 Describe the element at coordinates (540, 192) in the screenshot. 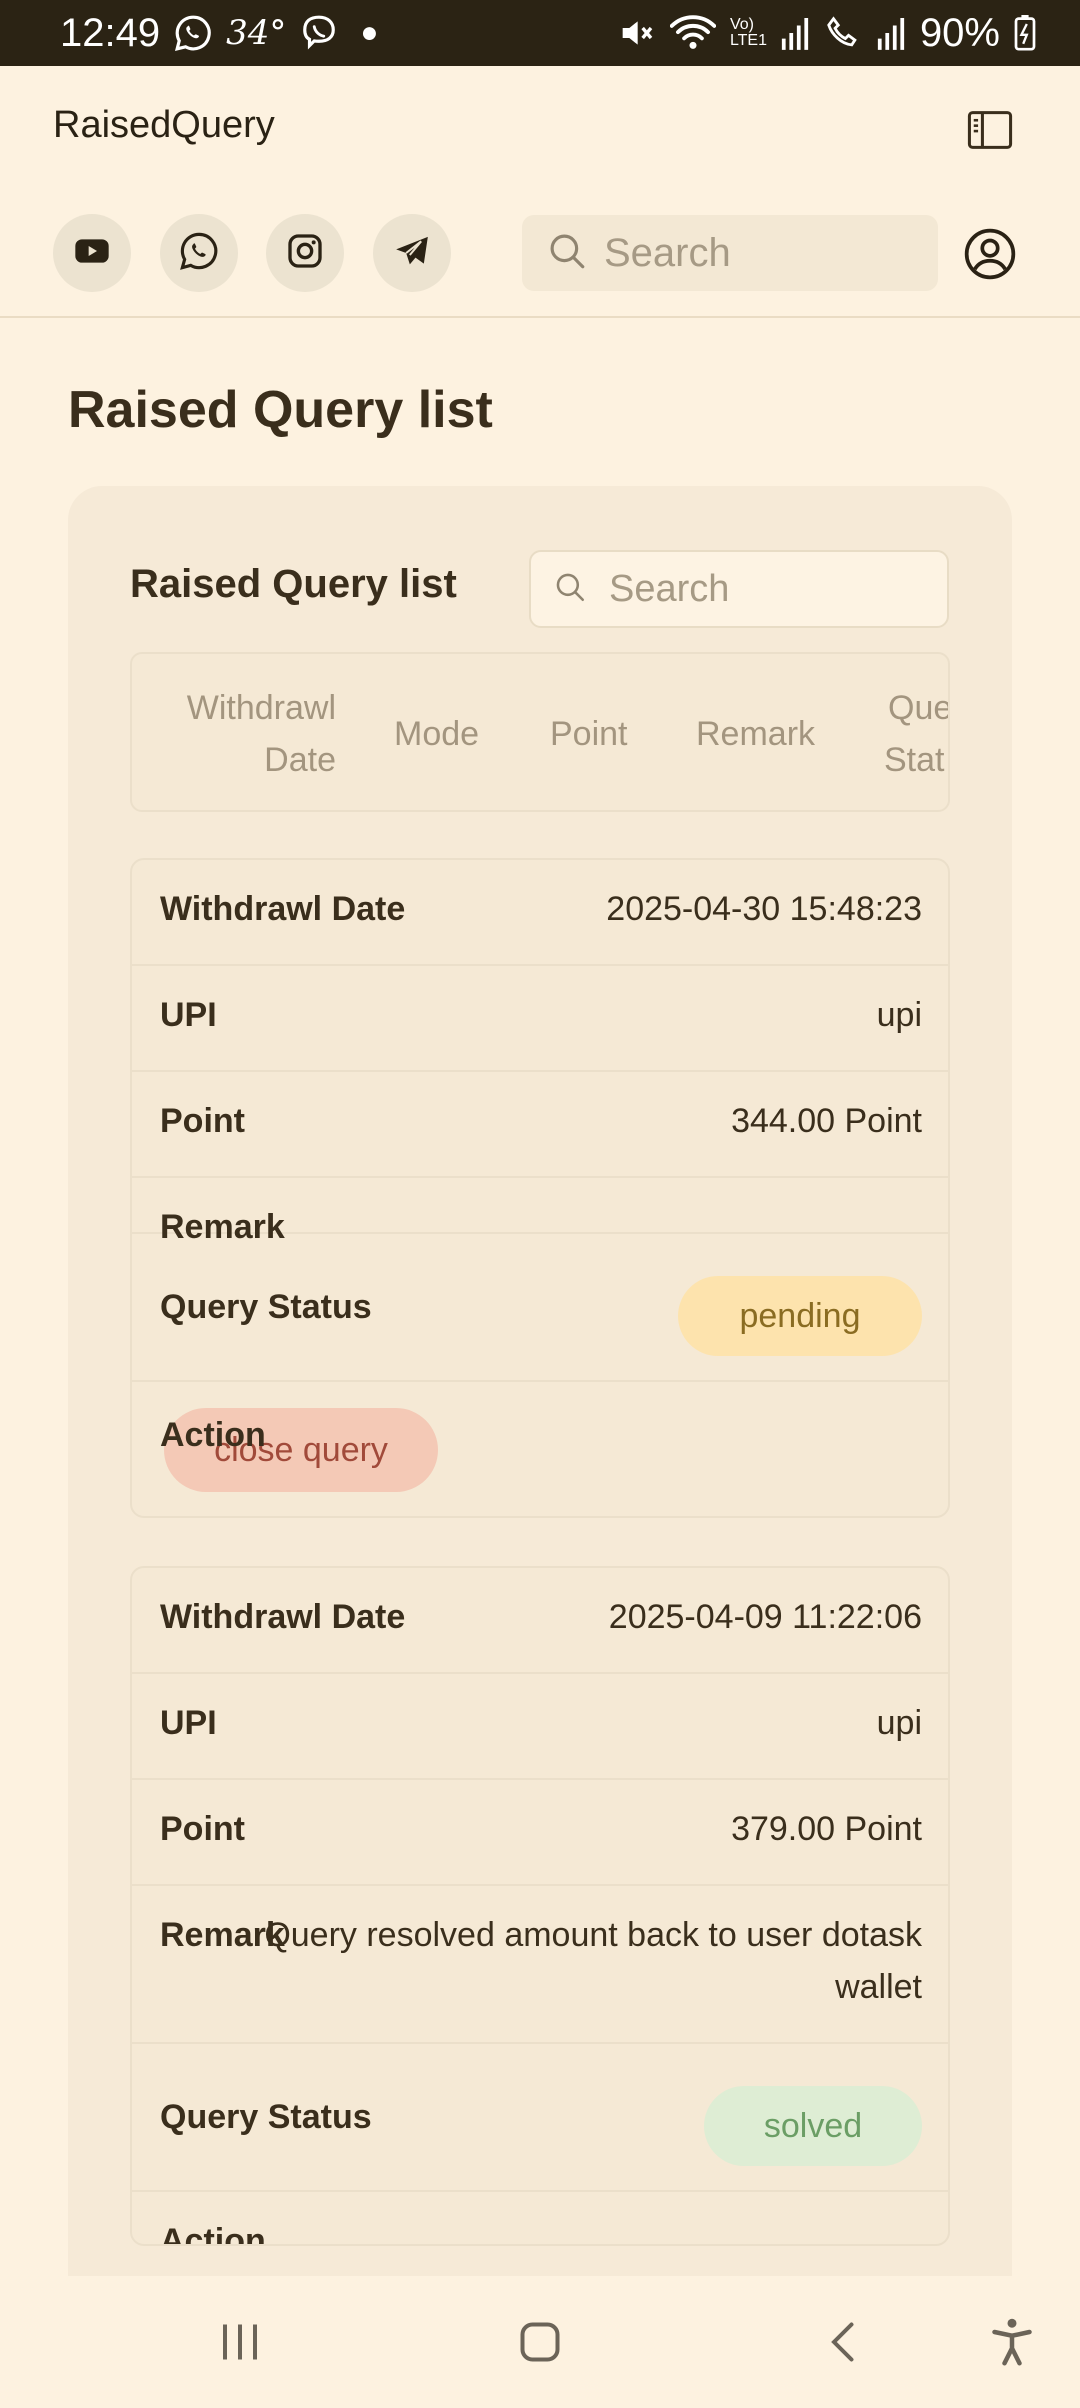

I see `app-header: RaisedQuery Search` at that location.